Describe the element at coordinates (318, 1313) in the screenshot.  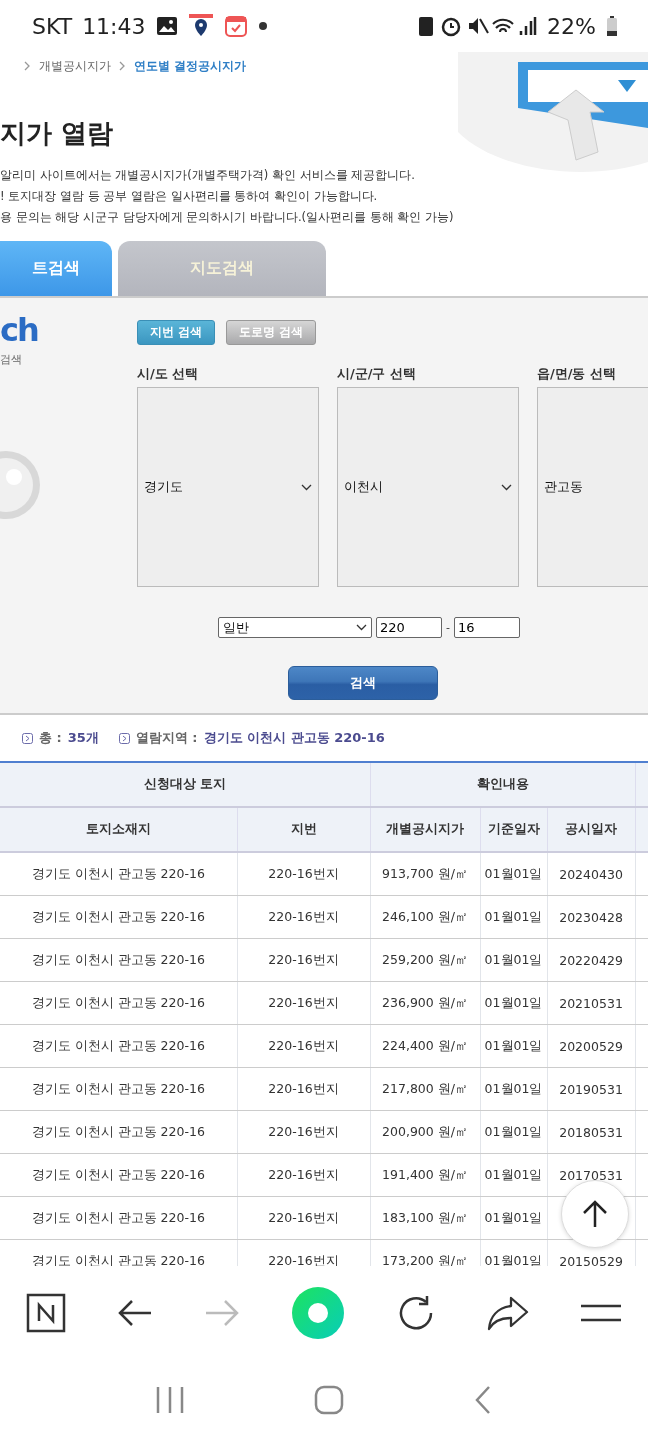
I see `ring-icon` at that location.